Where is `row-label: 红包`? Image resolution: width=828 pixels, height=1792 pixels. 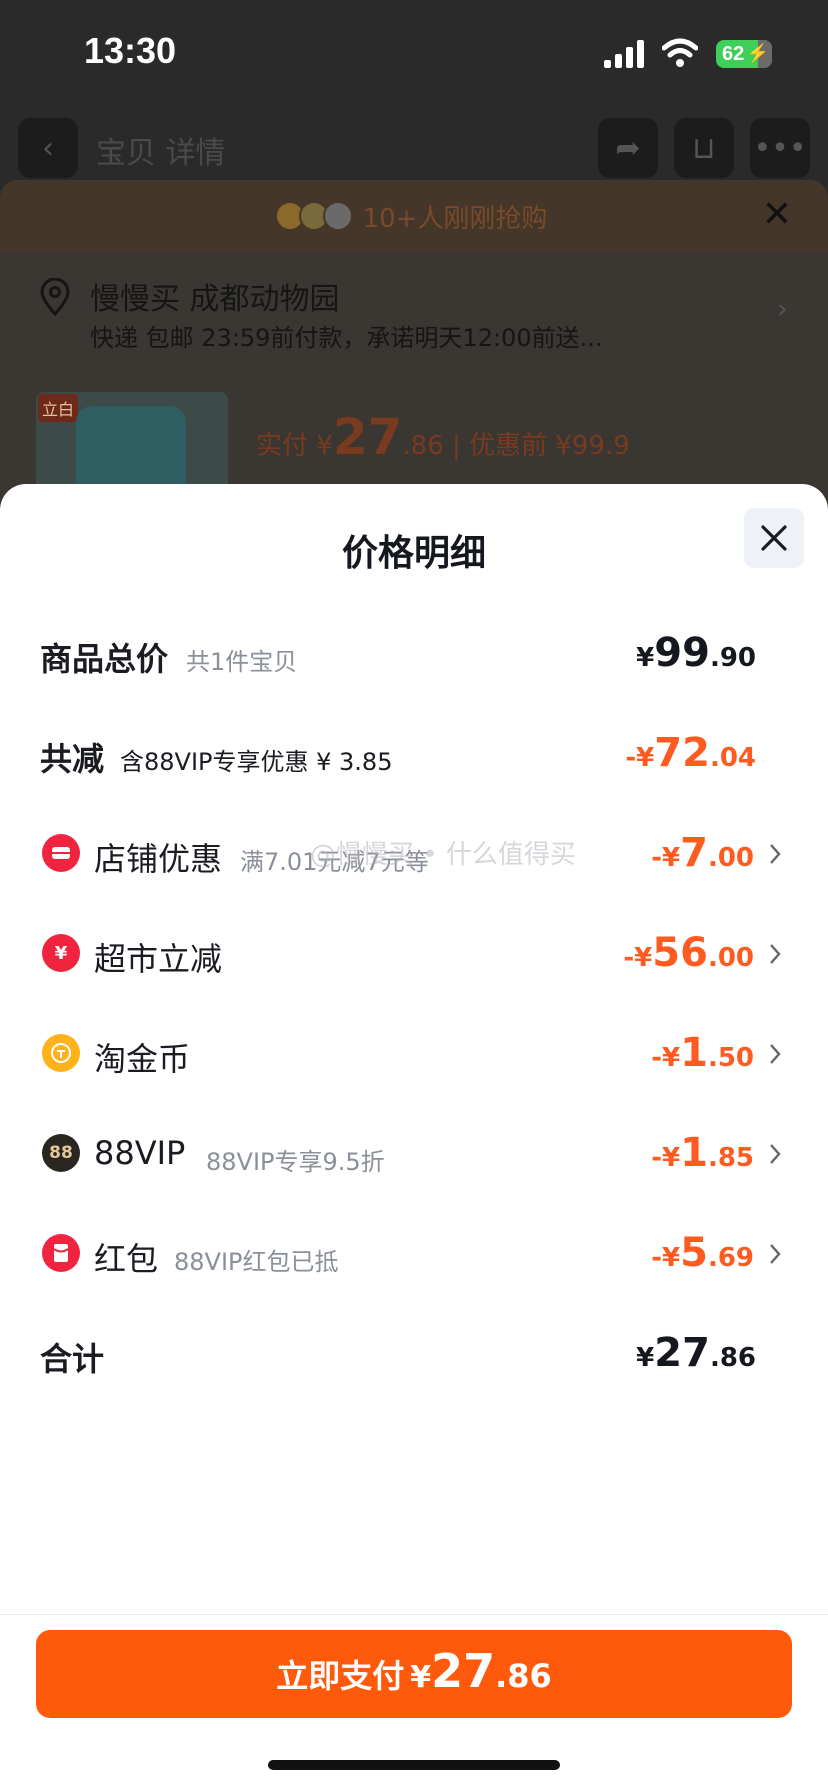 row-label: 红包 is located at coordinates (126, 1259).